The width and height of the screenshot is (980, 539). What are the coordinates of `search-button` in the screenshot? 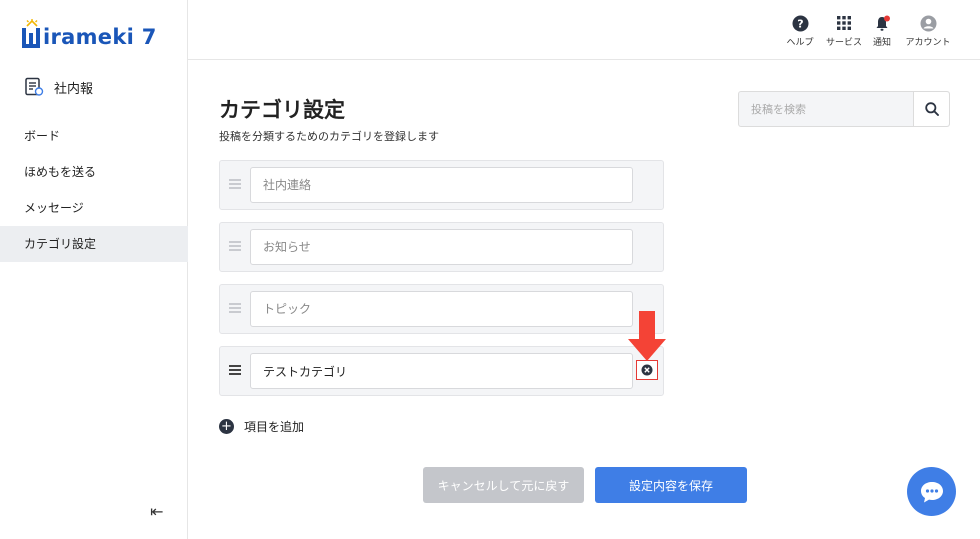 It's located at (931, 109).